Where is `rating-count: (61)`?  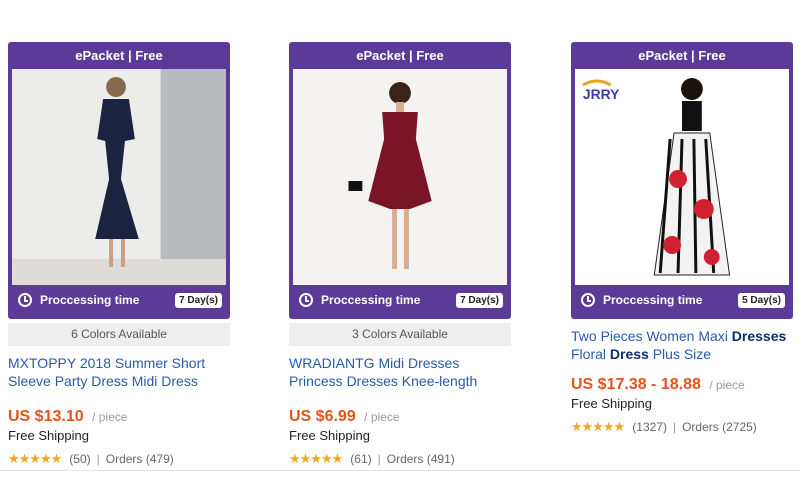
rating-count: (61) is located at coordinates (360, 459).